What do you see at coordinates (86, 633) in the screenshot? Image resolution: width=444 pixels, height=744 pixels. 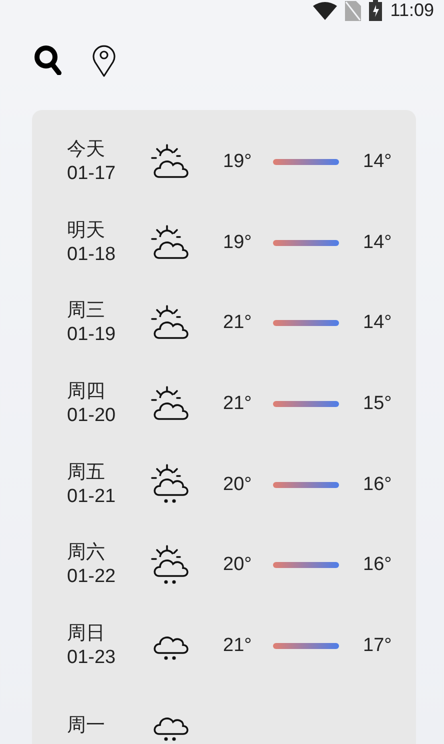 I see `day-label: 周日` at bounding box center [86, 633].